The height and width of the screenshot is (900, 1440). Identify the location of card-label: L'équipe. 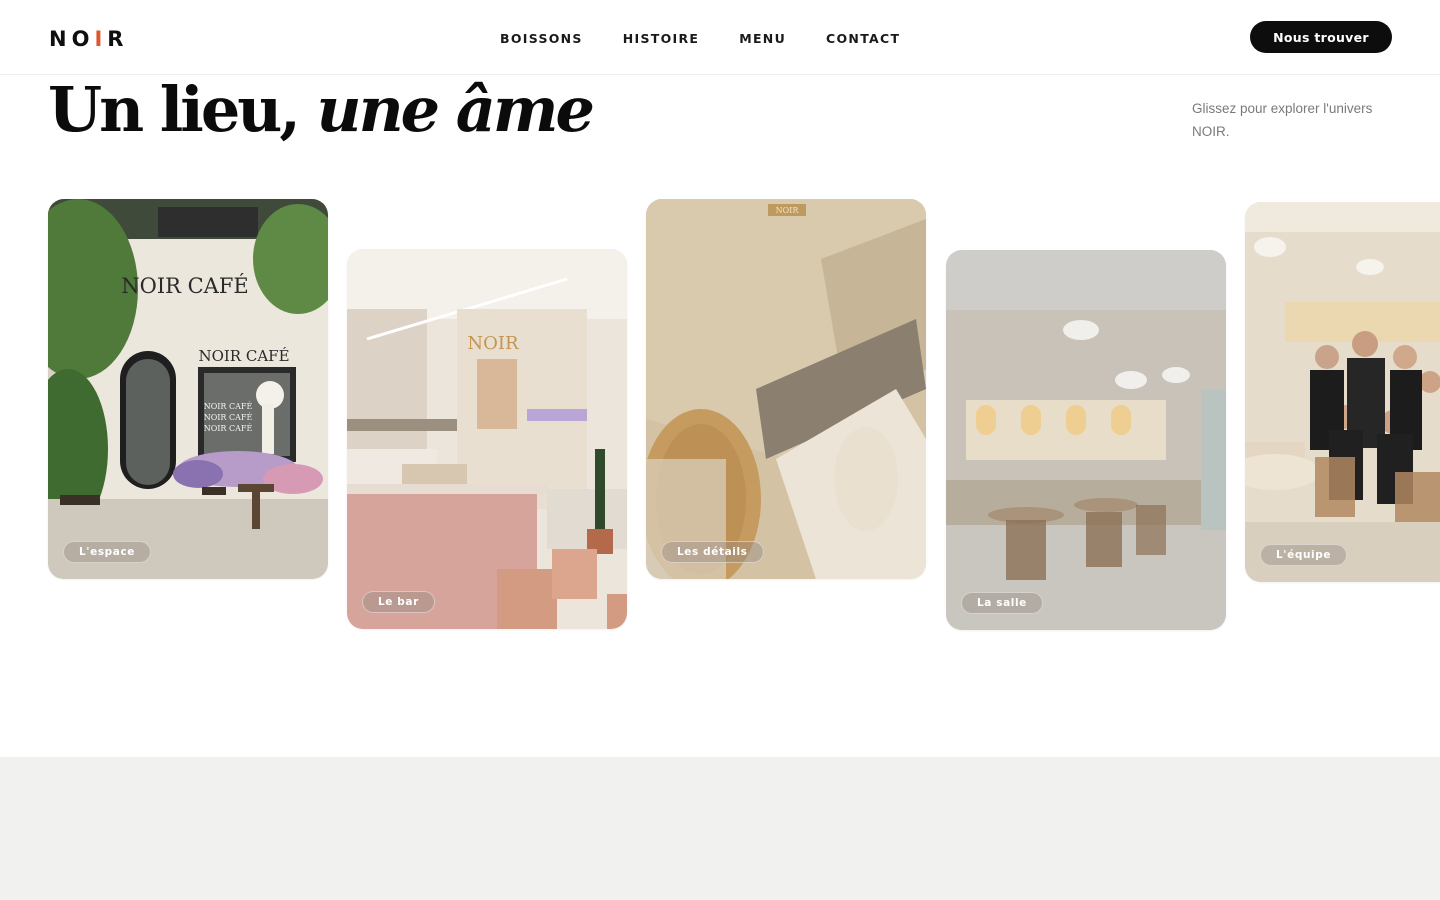
(1304, 555).